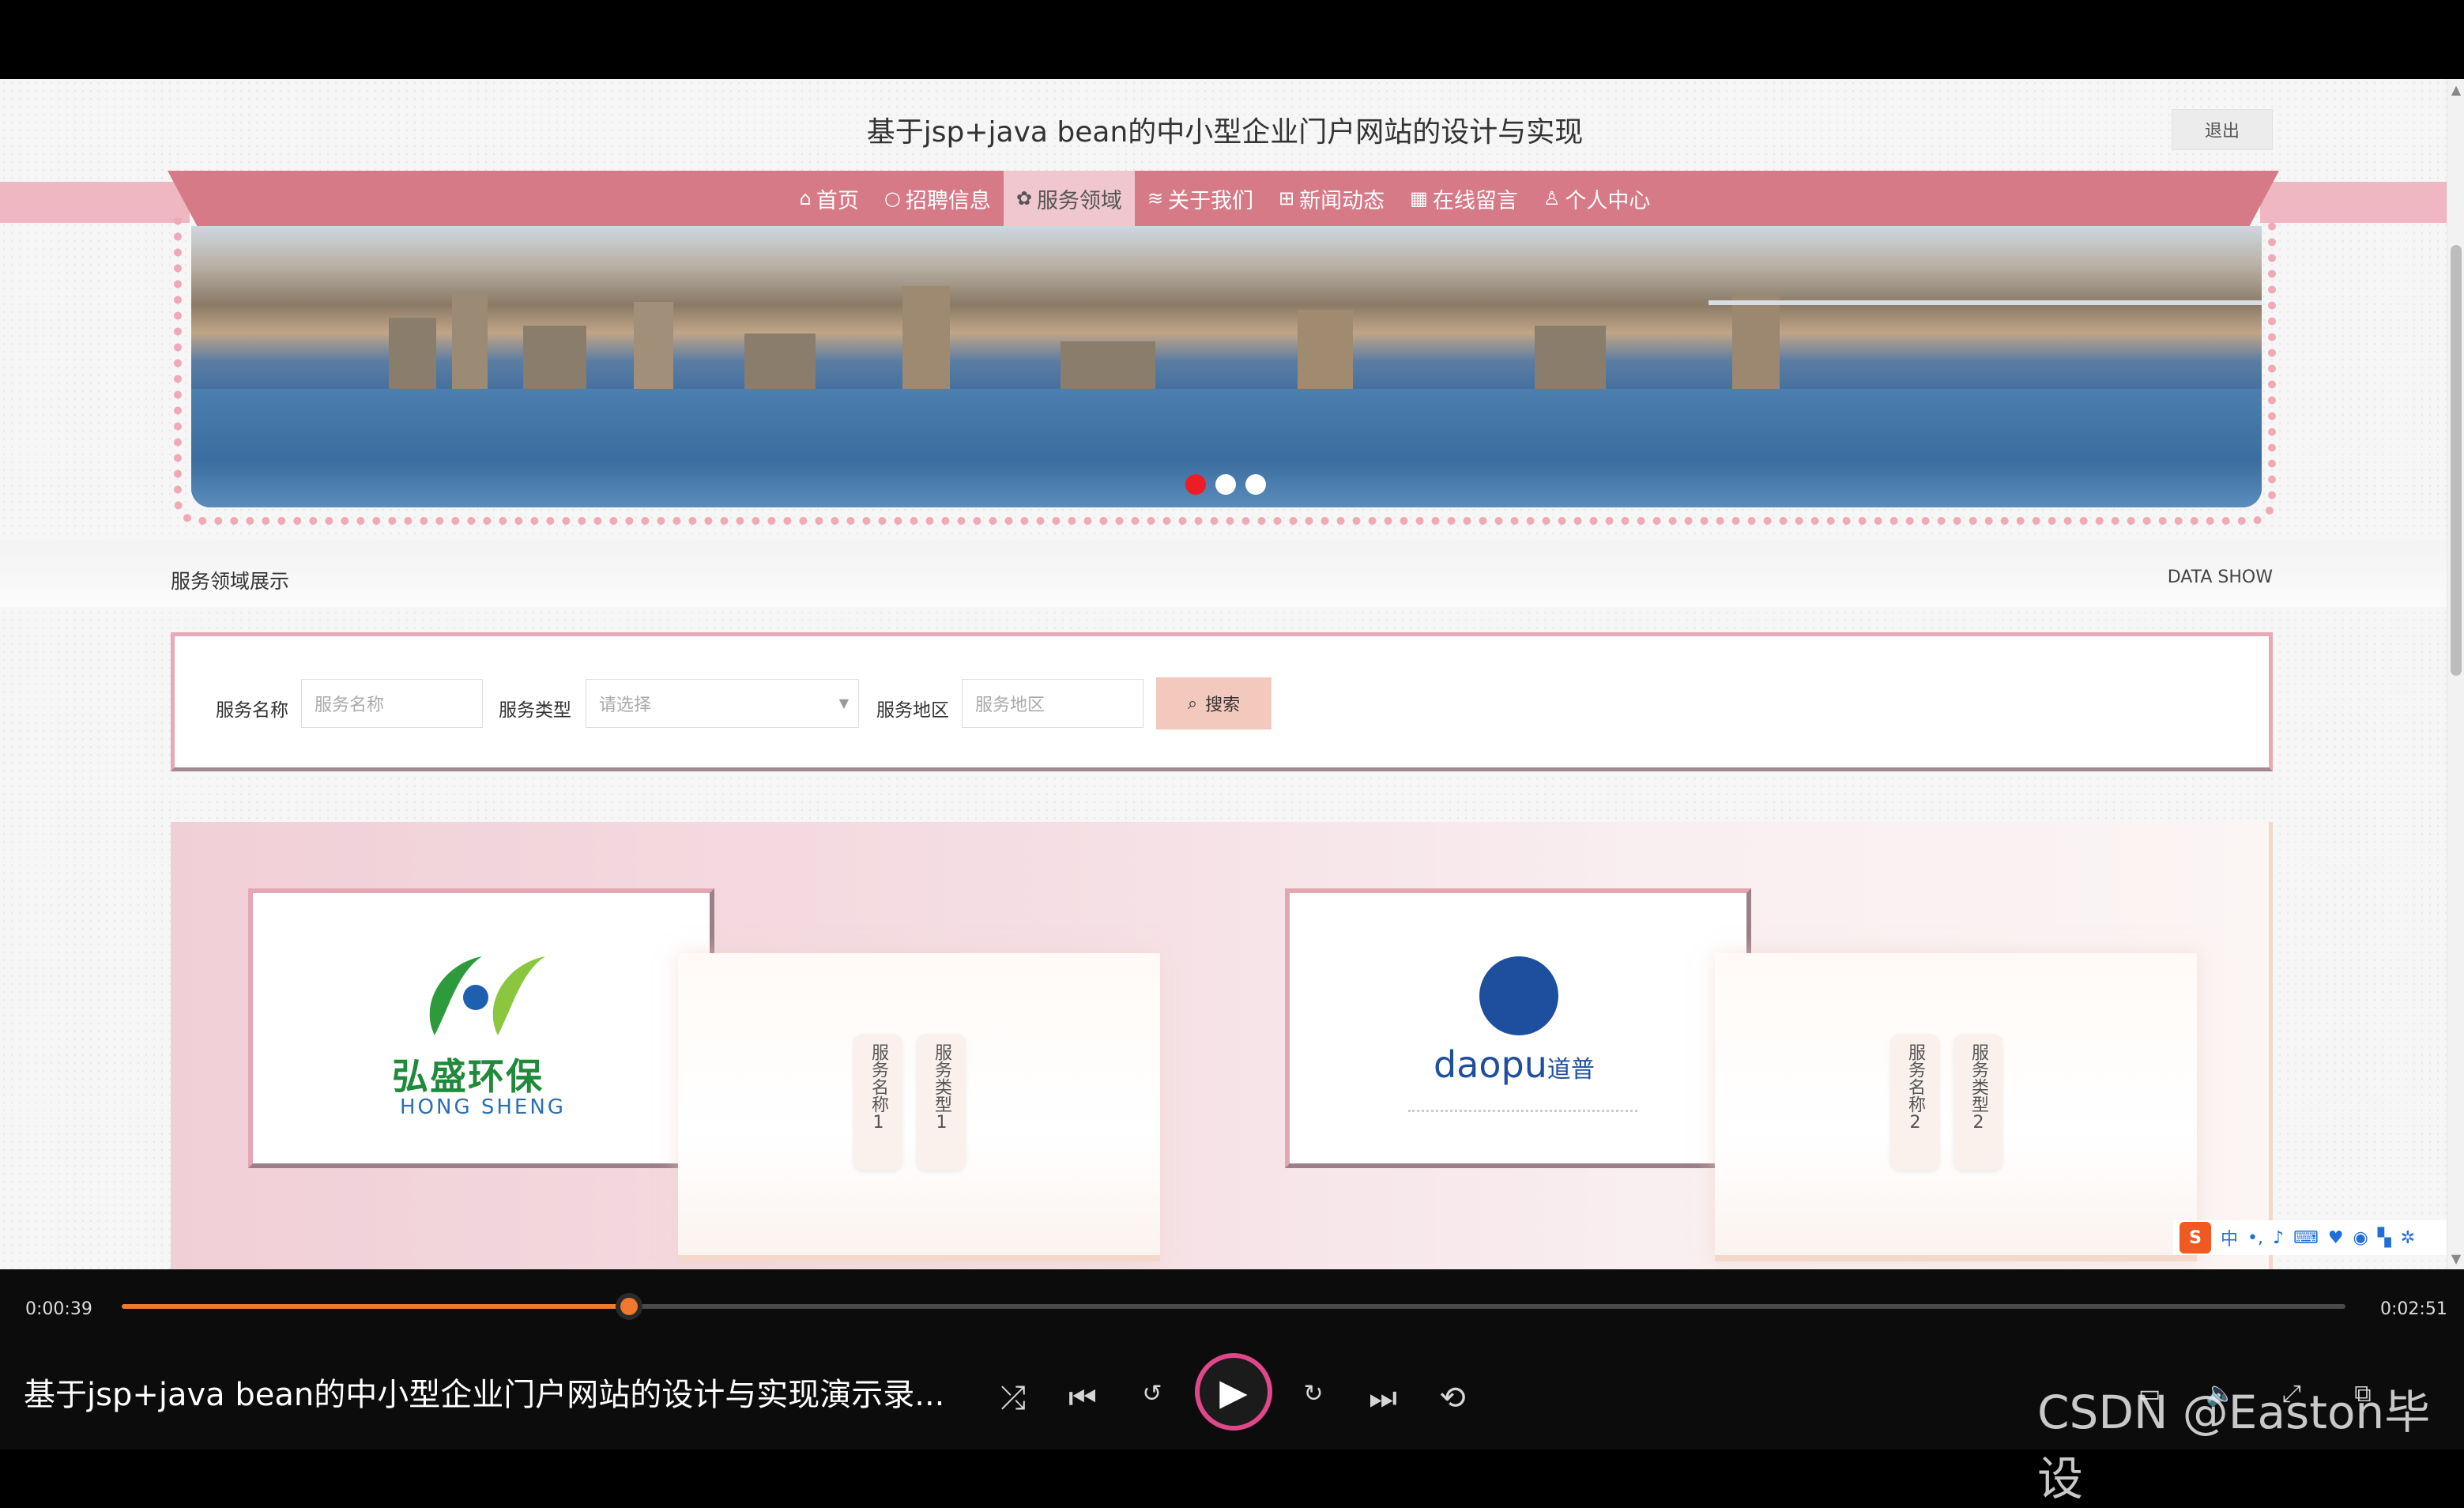 The image size is (2464, 1508). I want to click on banner-bridge, so click(1985, 265).